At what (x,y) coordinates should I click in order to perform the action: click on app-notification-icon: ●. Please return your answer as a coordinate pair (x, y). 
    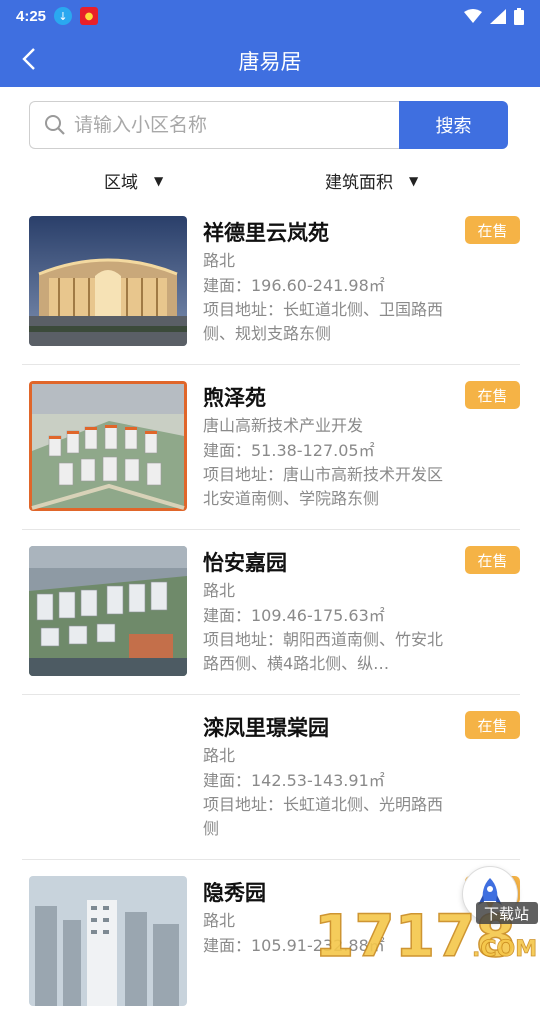
    Looking at the image, I should click on (89, 16).